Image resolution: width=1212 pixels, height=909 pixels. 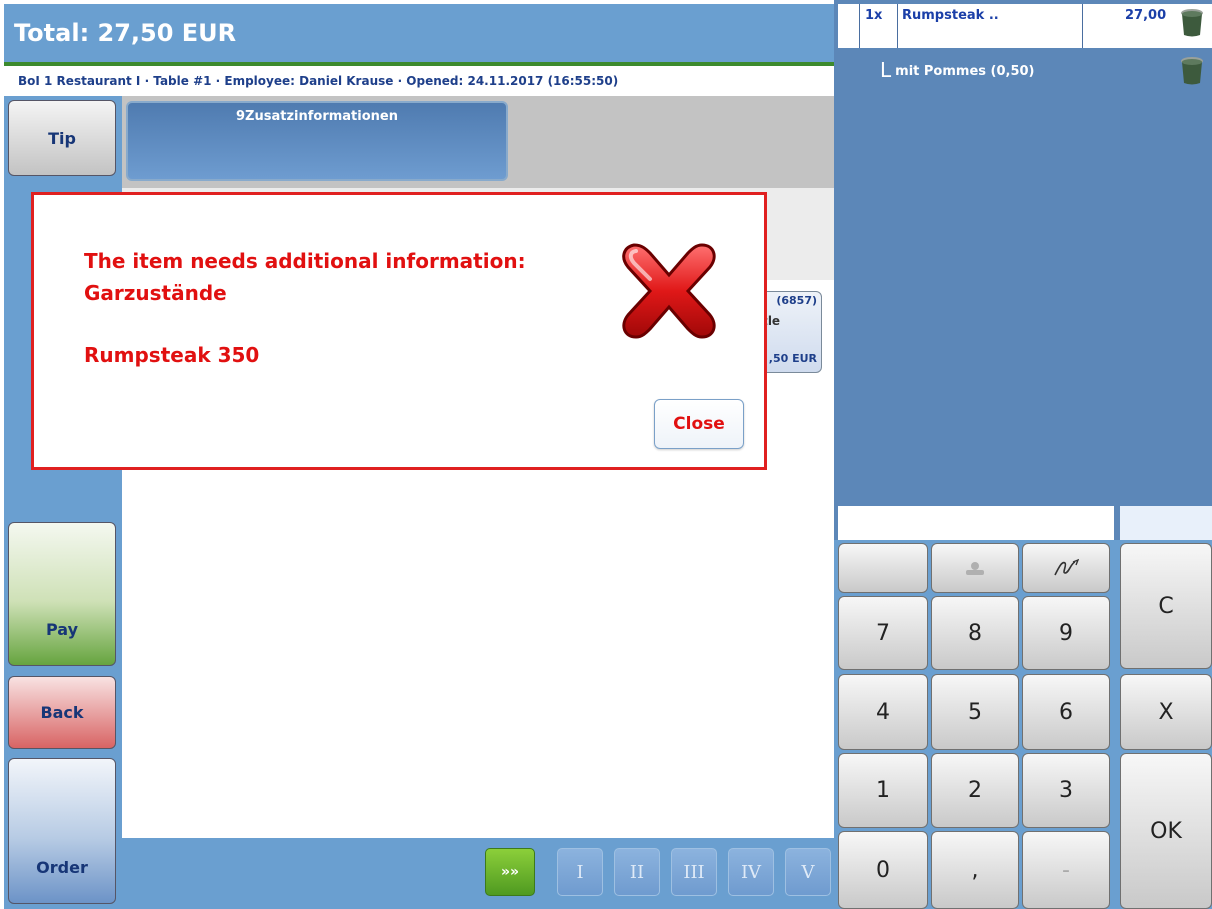 I want to click on clear-key: C, so click(x=1166, y=606).